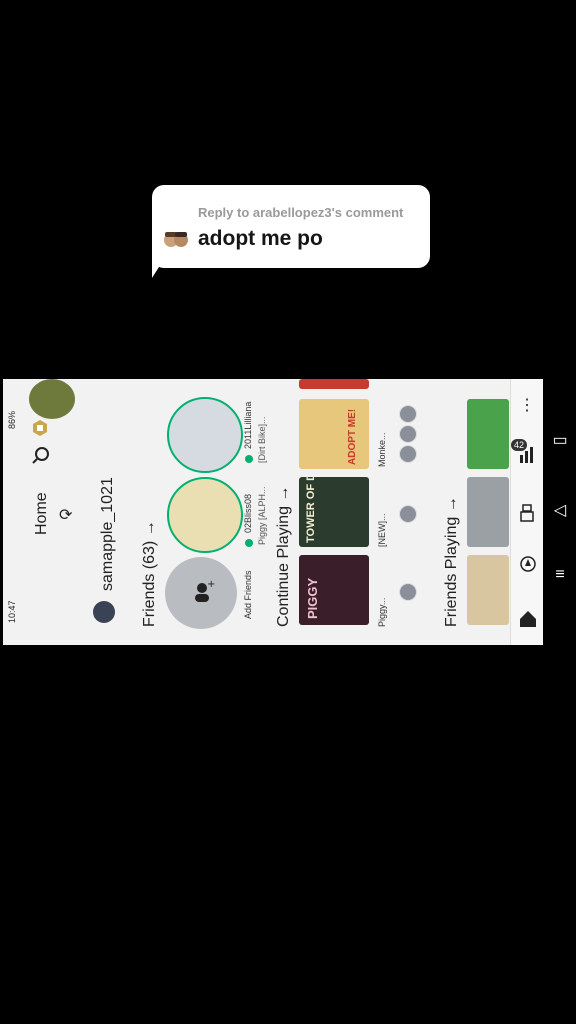 This screenshot has height=1024, width=576. I want to click on status-time: 10:47, so click(12, 611).